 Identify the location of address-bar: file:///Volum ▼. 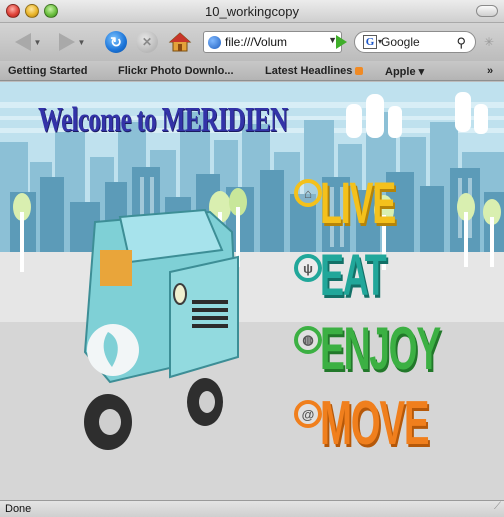
(272, 42).